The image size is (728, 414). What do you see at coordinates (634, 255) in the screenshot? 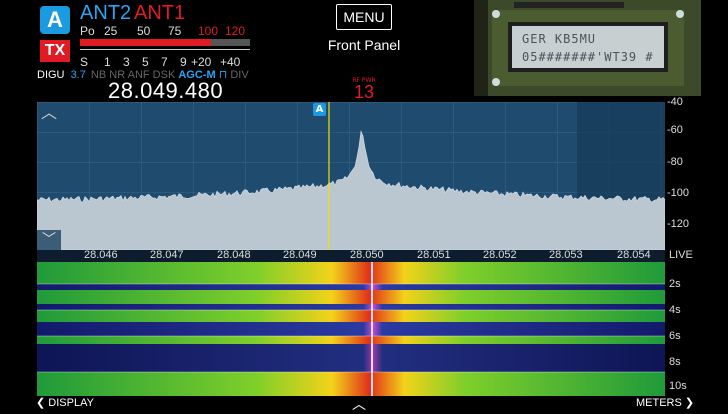
I see `freq-tick: 28.054` at bounding box center [634, 255].